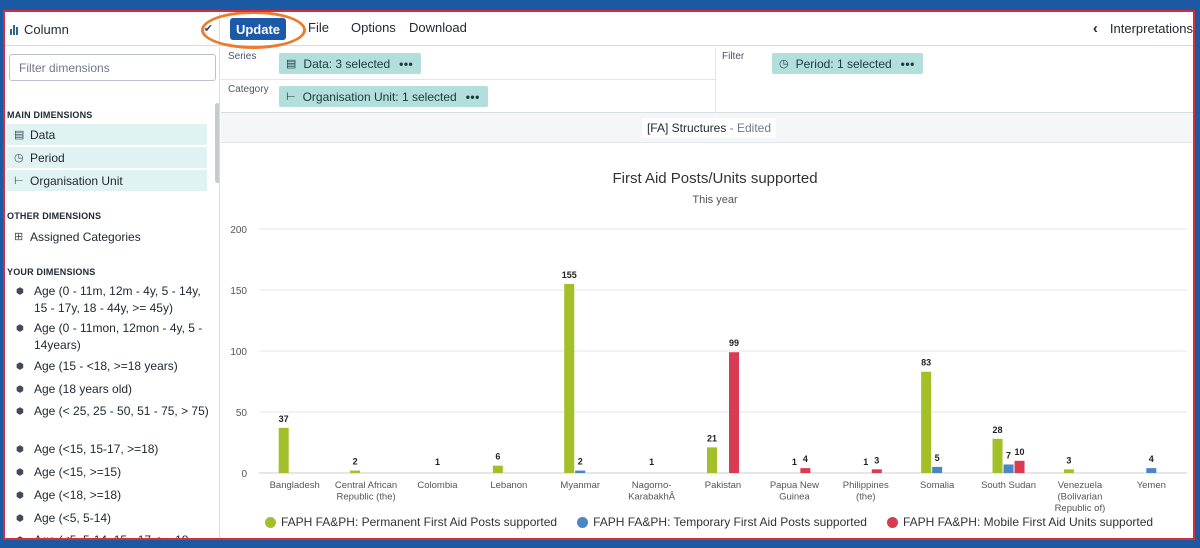 This screenshot has width=1200, height=548. I want to click on grid-icon: ⊞, so click(19, 237).